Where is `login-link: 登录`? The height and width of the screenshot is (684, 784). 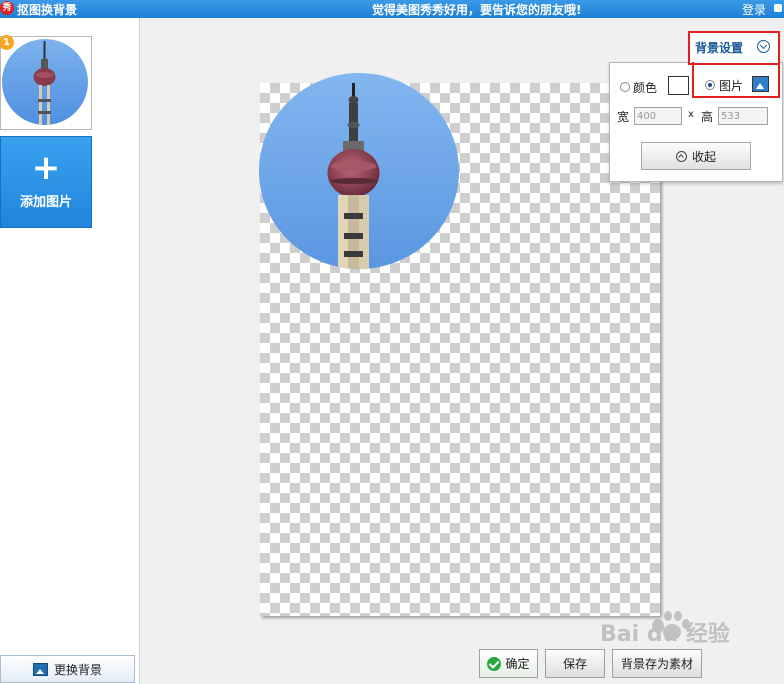
login-link: 登录 is located at coordinates (754, 9).